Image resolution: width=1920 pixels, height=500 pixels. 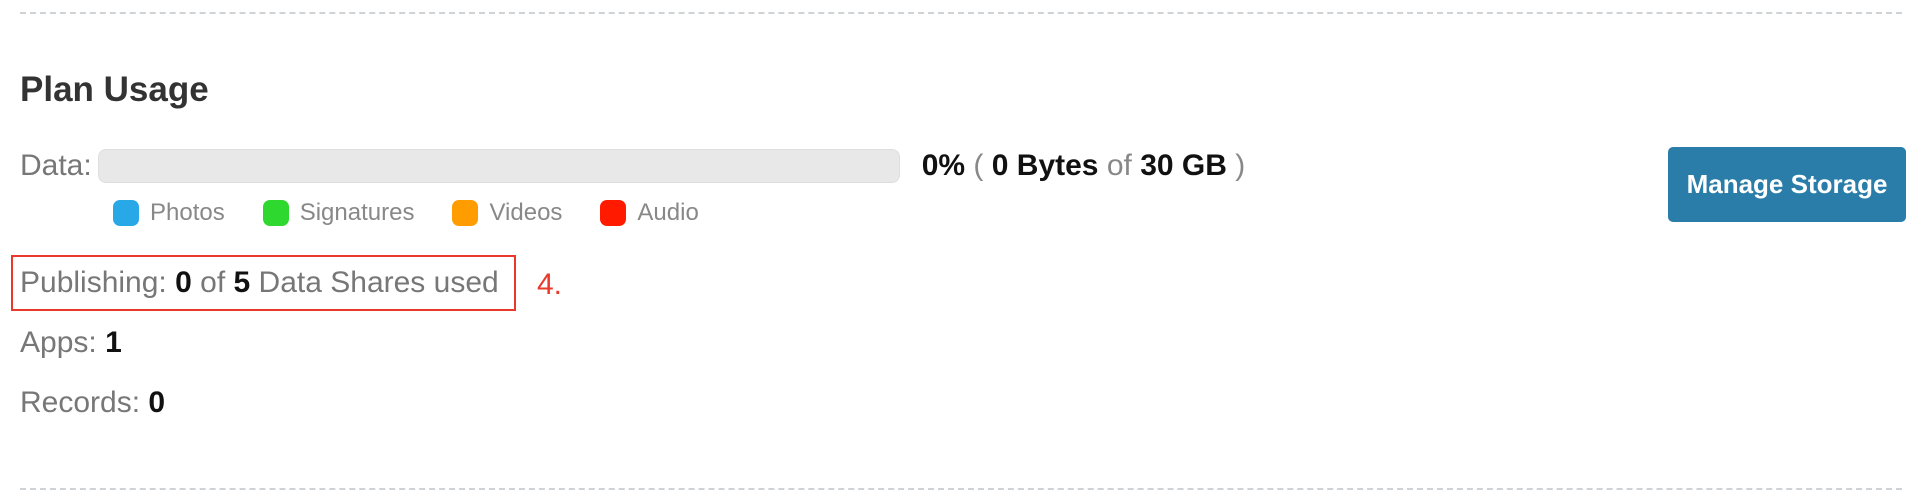 What do you see at coordinates (157, 402) in the screenshot?
I see `records-value: 0` at bounding box center [157, 402].